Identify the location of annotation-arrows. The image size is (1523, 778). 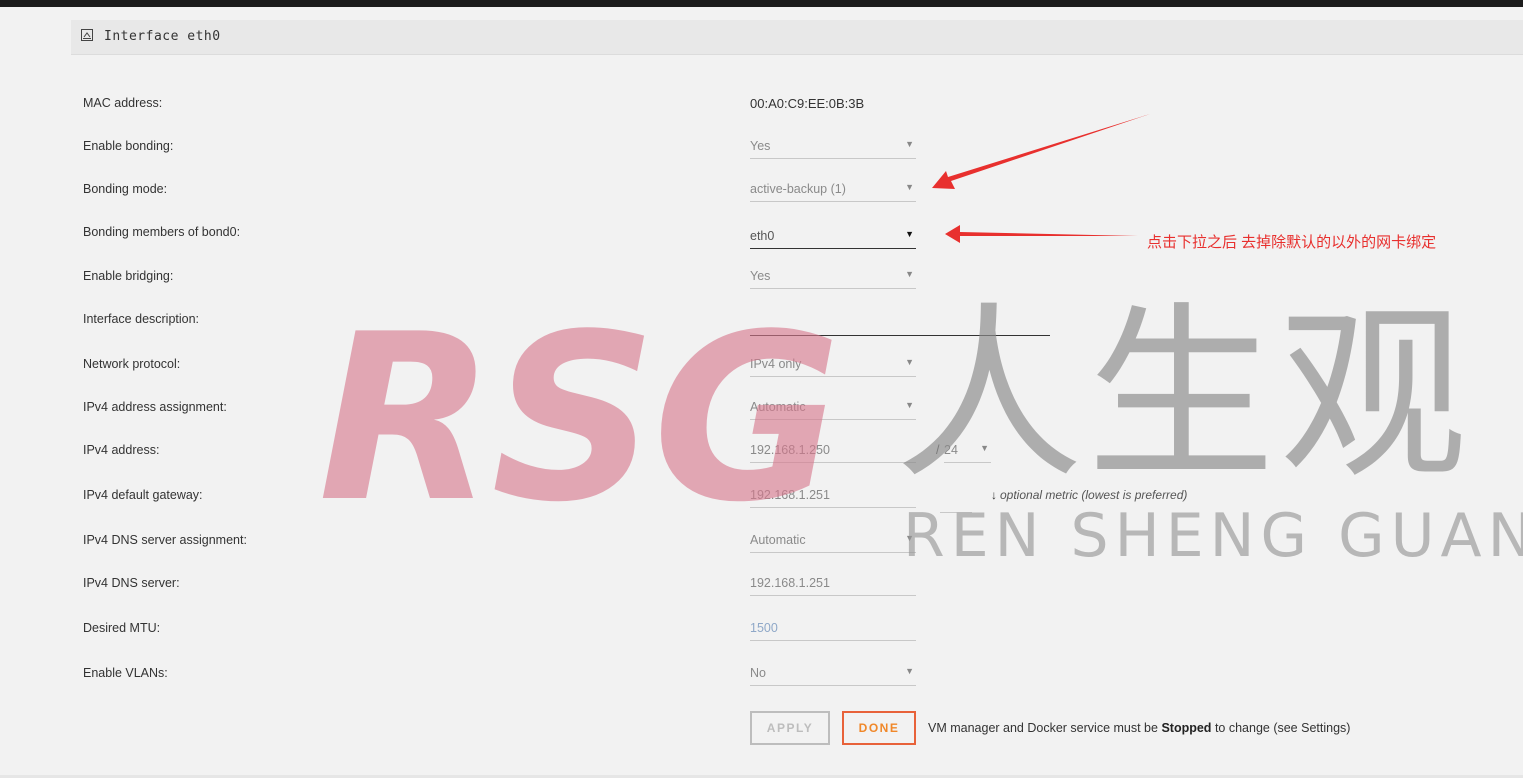
(1041, 178).